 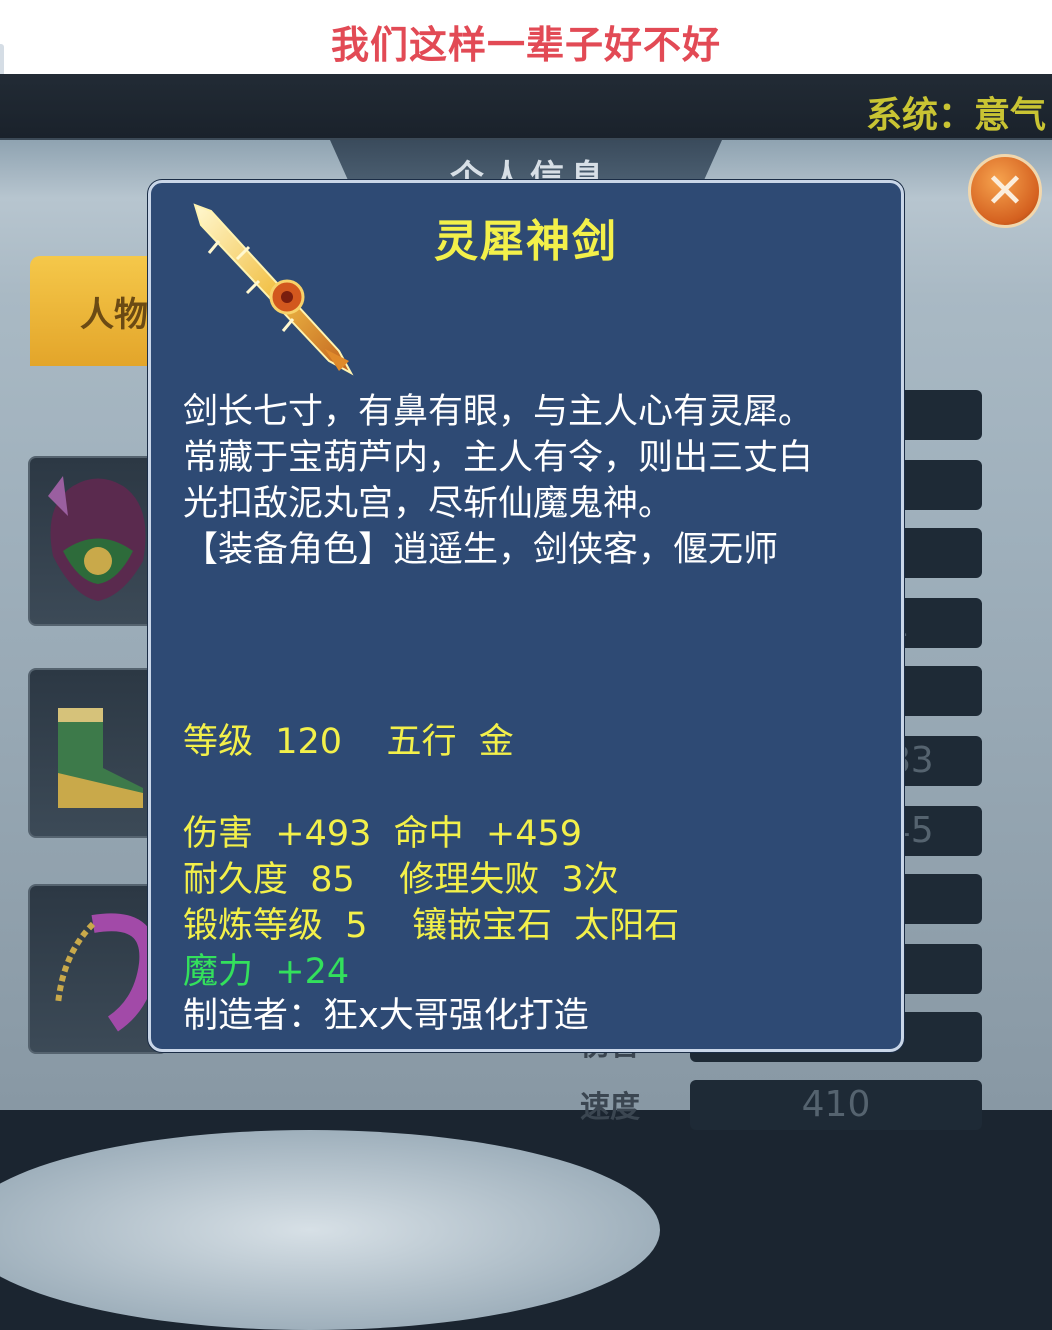 What do you see at coordinates (383, 834) in the screenshot?
I see `attack-accuracy-line: 伤害 +493 命中 +459` at bounding box center [383, 834].